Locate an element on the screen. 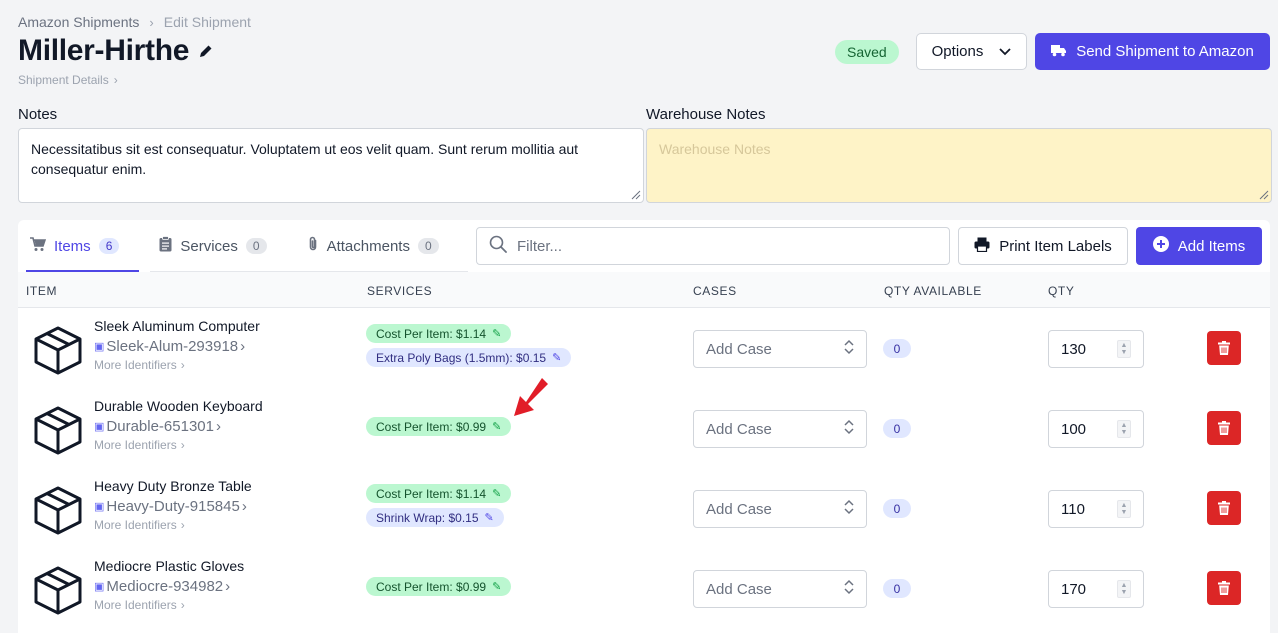  sku-link: ▣ Durable-651301 › is located at coordinates (157, 426).